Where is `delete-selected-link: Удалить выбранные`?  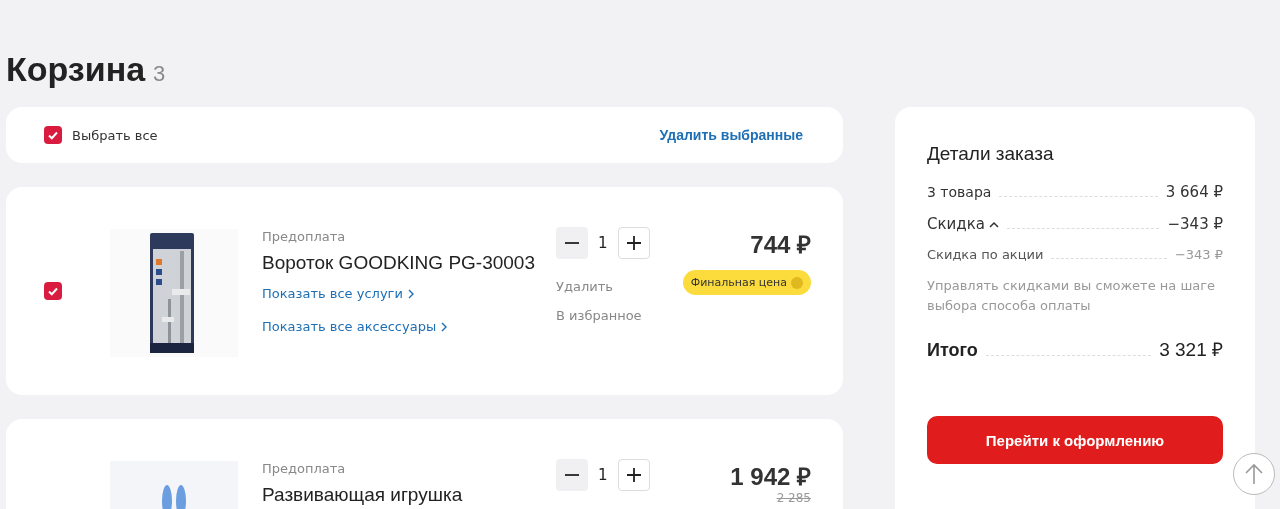 delete-selected-link: Удалить выбранные is located at coordinates (731, 135).